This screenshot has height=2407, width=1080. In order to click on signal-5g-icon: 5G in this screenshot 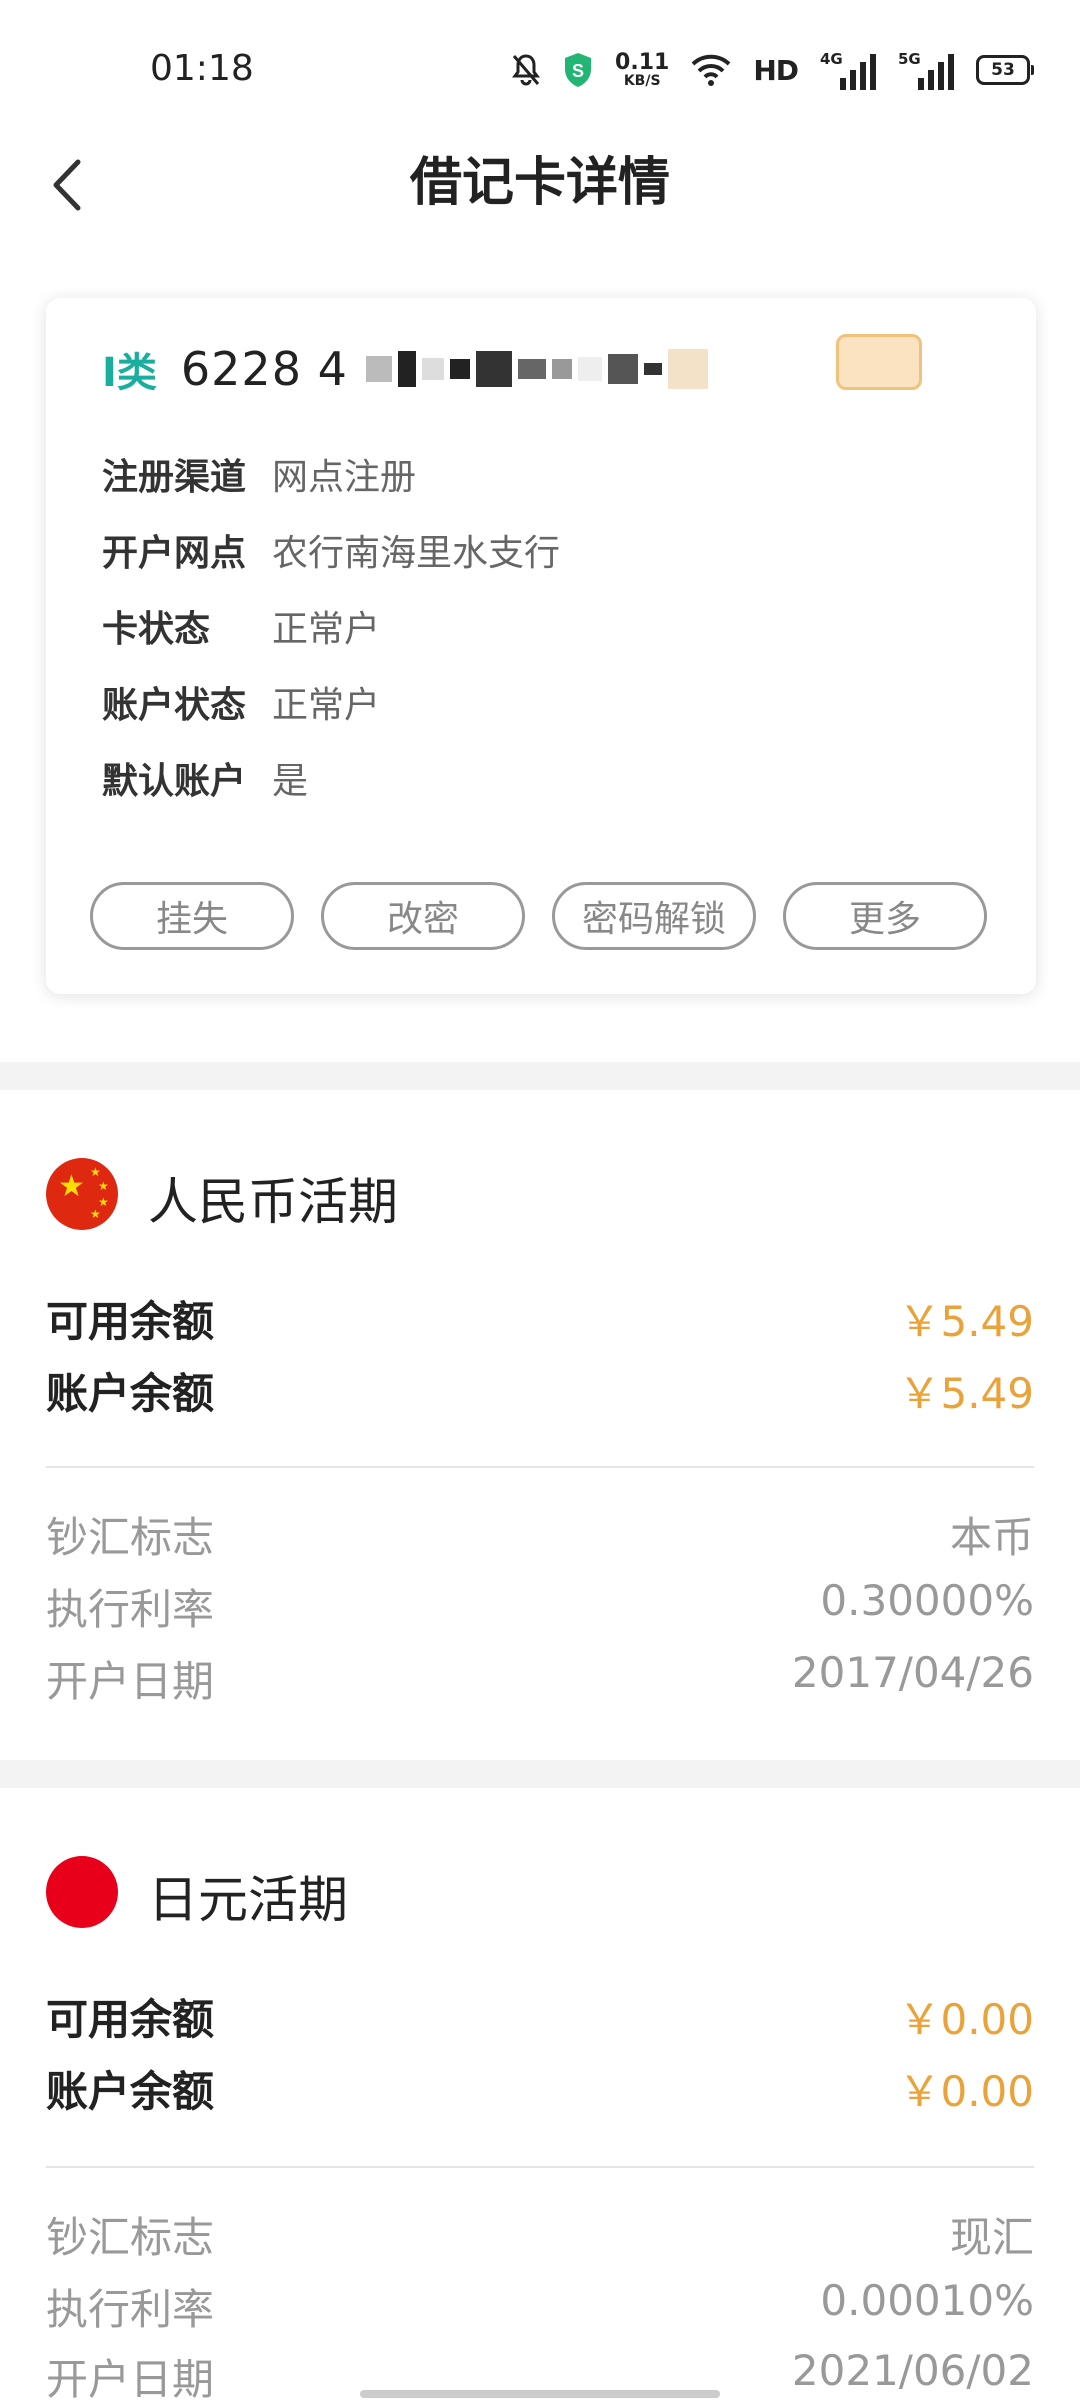, I will do `click(926, 70)`.